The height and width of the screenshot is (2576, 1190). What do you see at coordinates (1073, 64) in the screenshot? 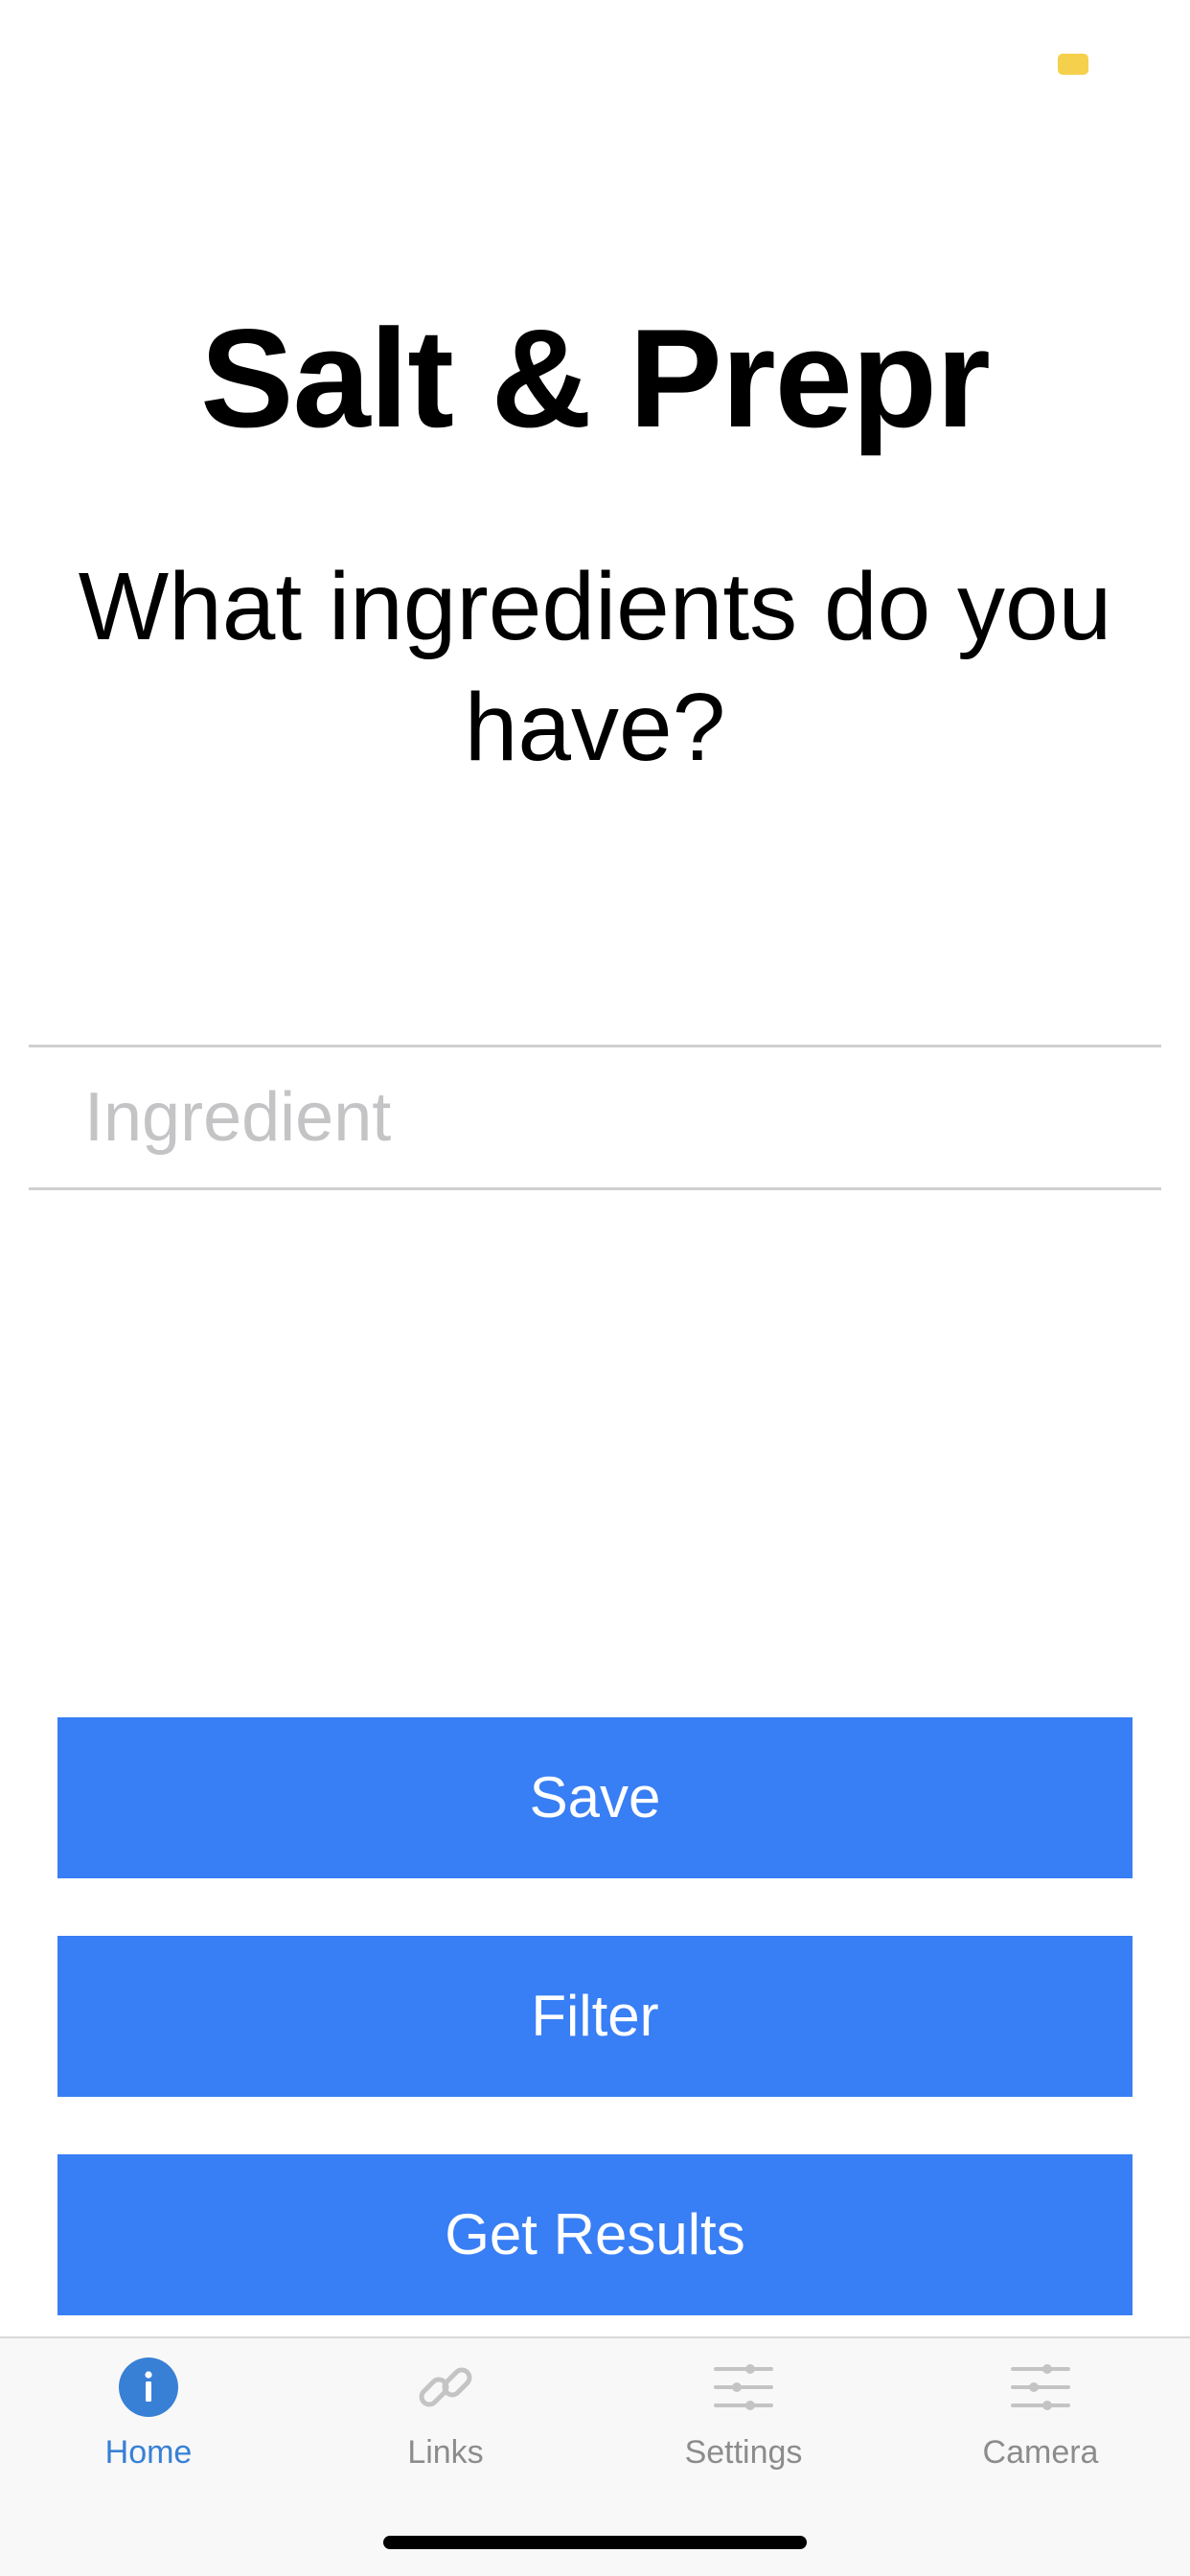
I see `status-indicator` at bounding box center [1073, 64].